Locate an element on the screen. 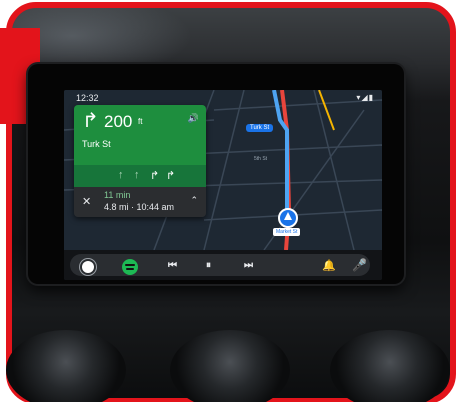  status-time: 12:32 is located at coordinates (87, 98).